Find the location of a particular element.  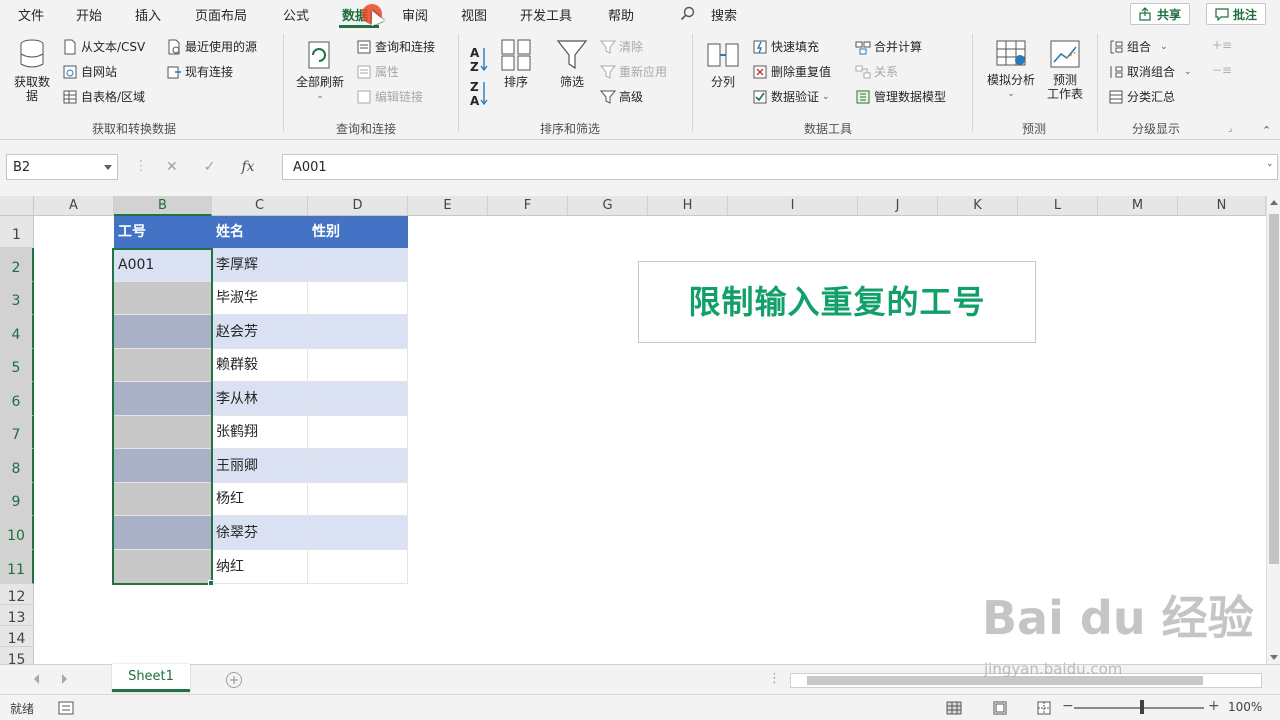

tab-insert: 插入 is located at coordinates (148, 14).